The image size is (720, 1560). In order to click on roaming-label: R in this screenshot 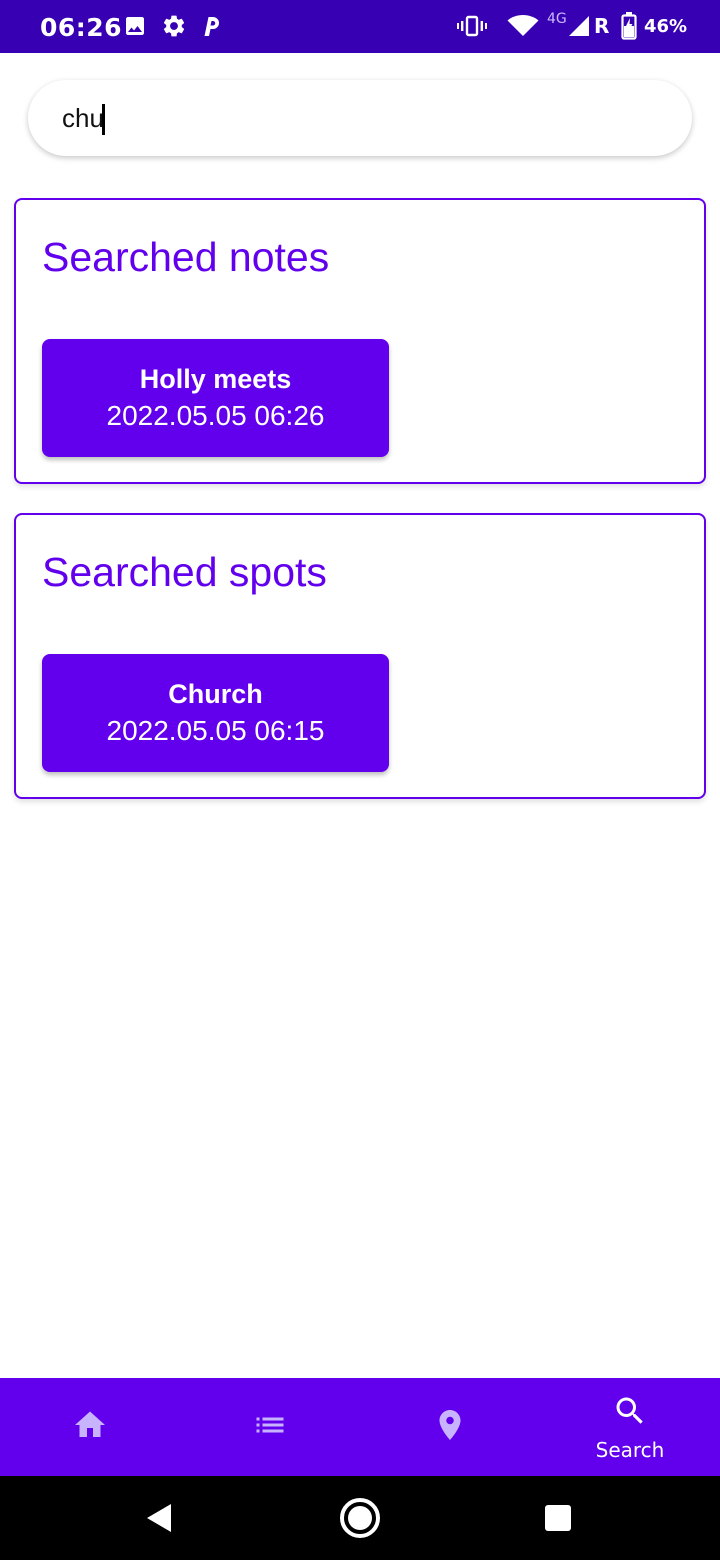, I will do `click(602, 26)`.